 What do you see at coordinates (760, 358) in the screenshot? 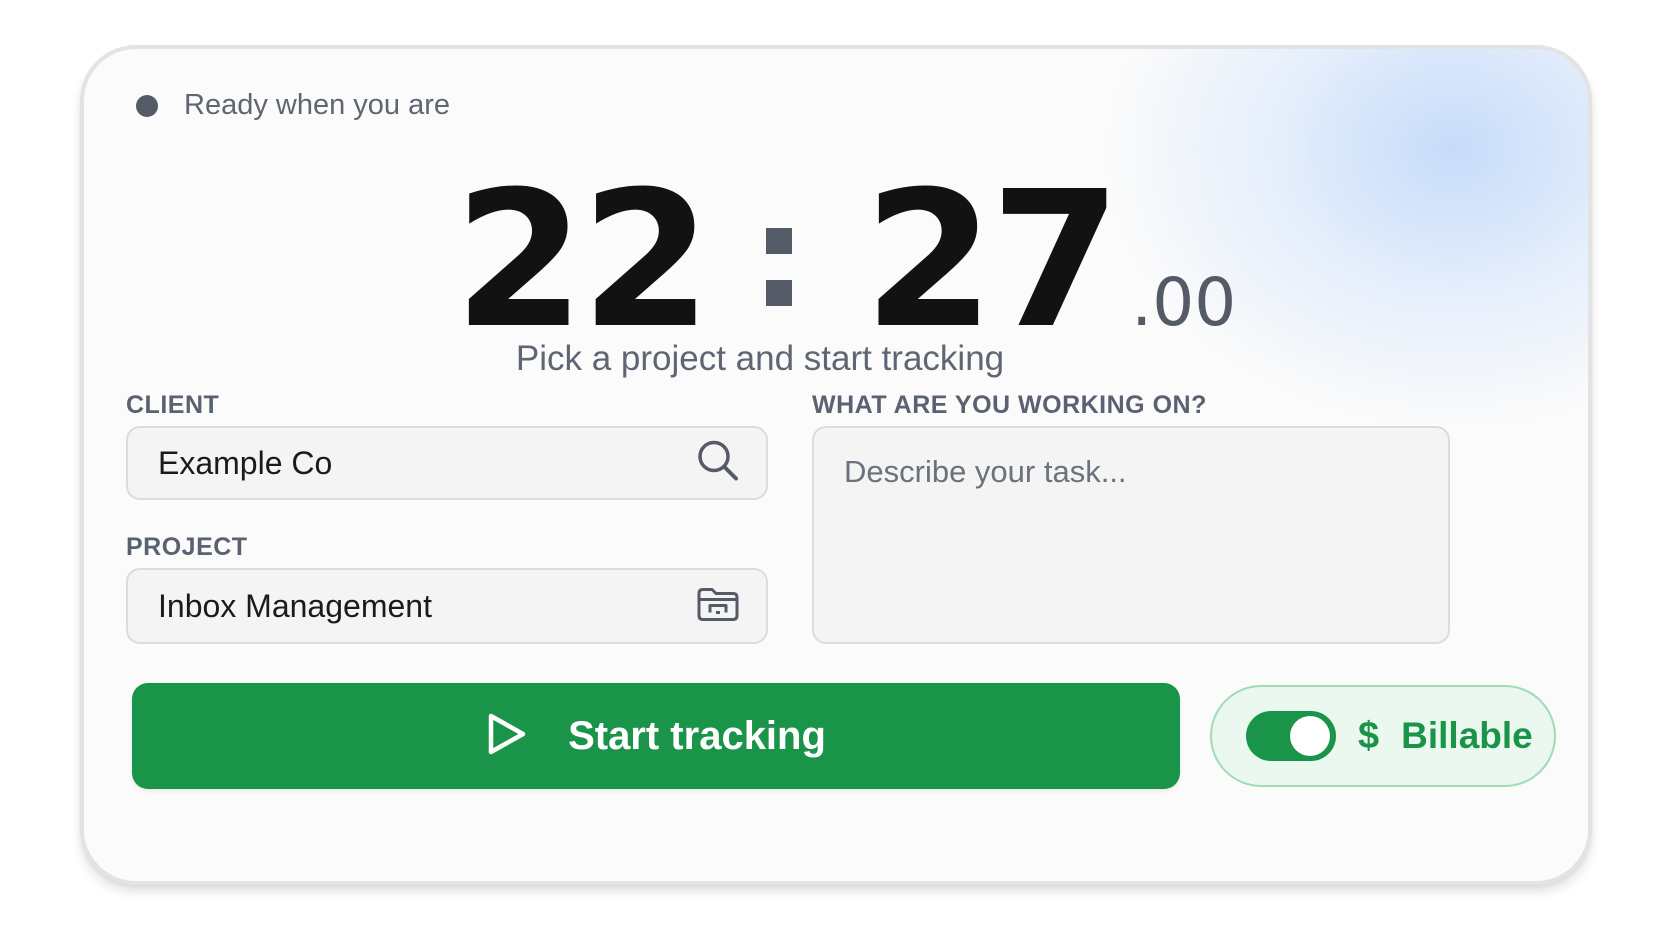
I see `timer-subtitle: Pick a project and start tracking` at bounding box center [760, 358].